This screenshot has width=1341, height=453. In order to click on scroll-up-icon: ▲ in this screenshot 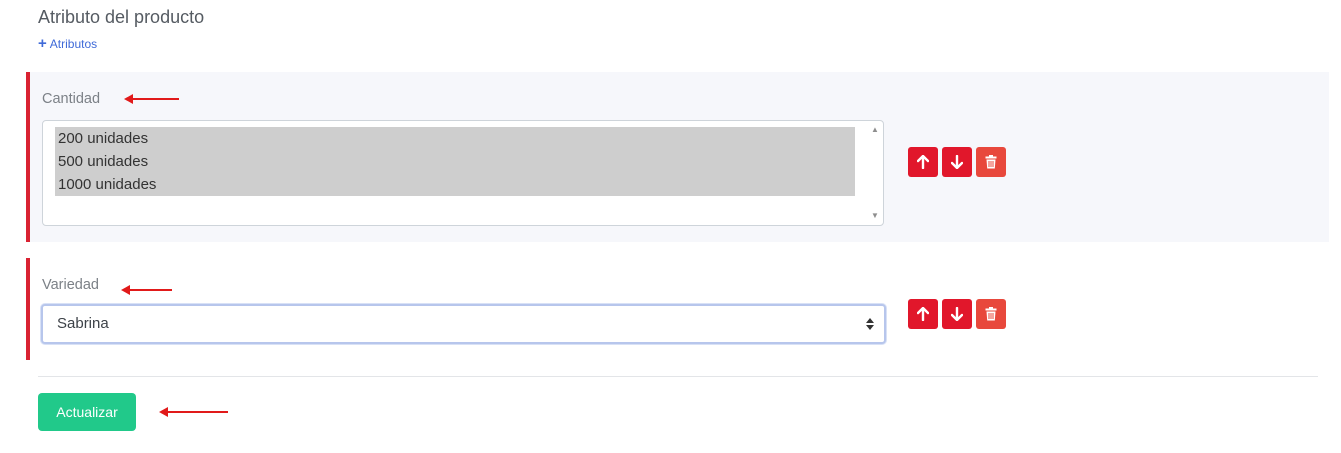, I will do `click(875, 130)`.